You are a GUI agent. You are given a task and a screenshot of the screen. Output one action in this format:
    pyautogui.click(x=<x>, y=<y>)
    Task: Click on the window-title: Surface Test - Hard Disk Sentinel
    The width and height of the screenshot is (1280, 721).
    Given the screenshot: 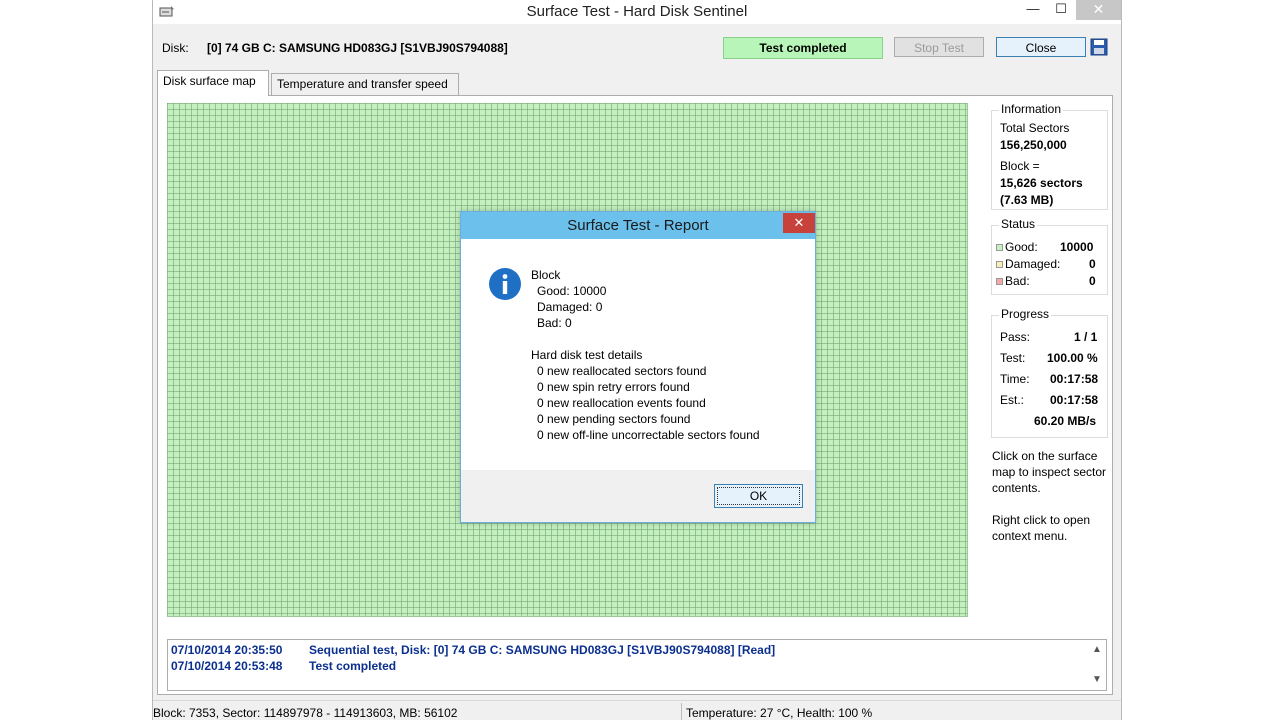 What is the action you would take?
    pyautogui.click(x=637, y=11)
    